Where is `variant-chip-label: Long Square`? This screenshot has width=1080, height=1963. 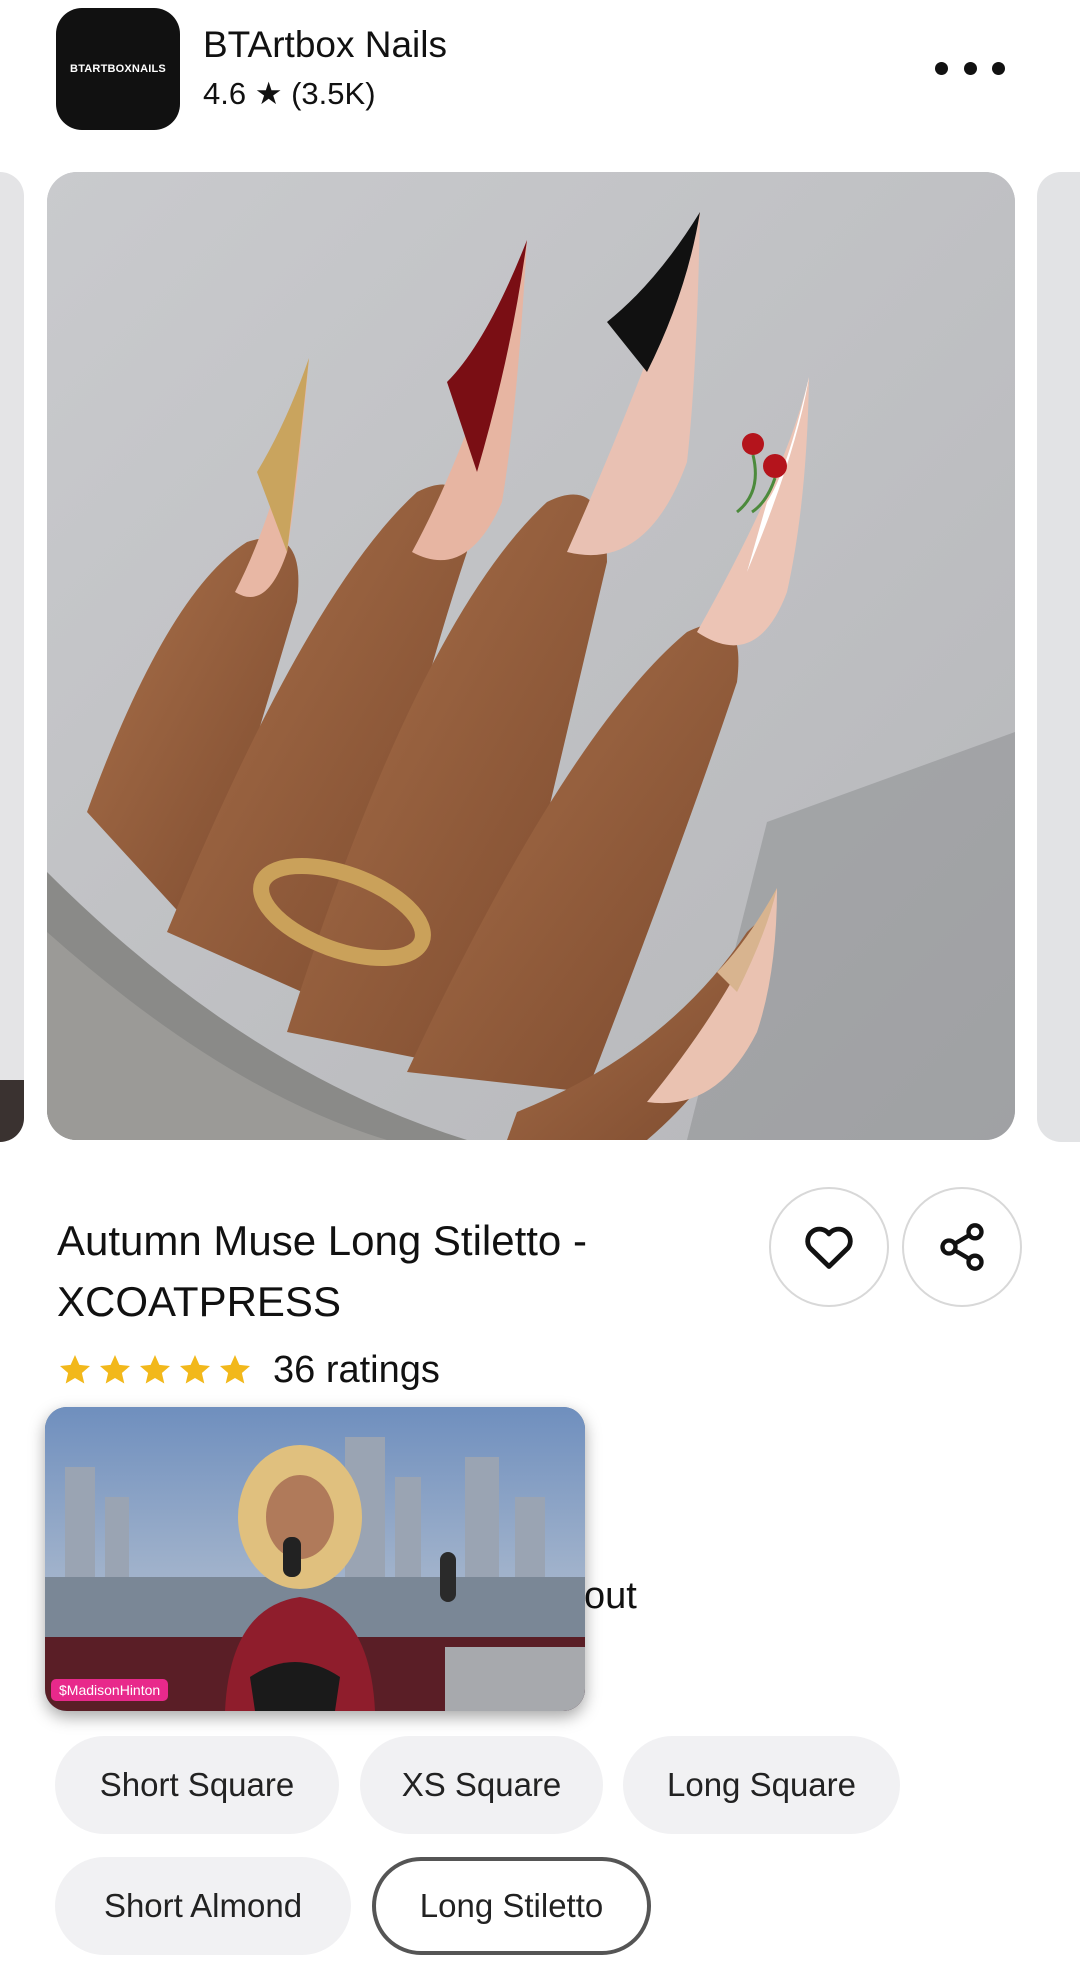 variant-chip-label: Long Square is located at coordinates (761, 1784).